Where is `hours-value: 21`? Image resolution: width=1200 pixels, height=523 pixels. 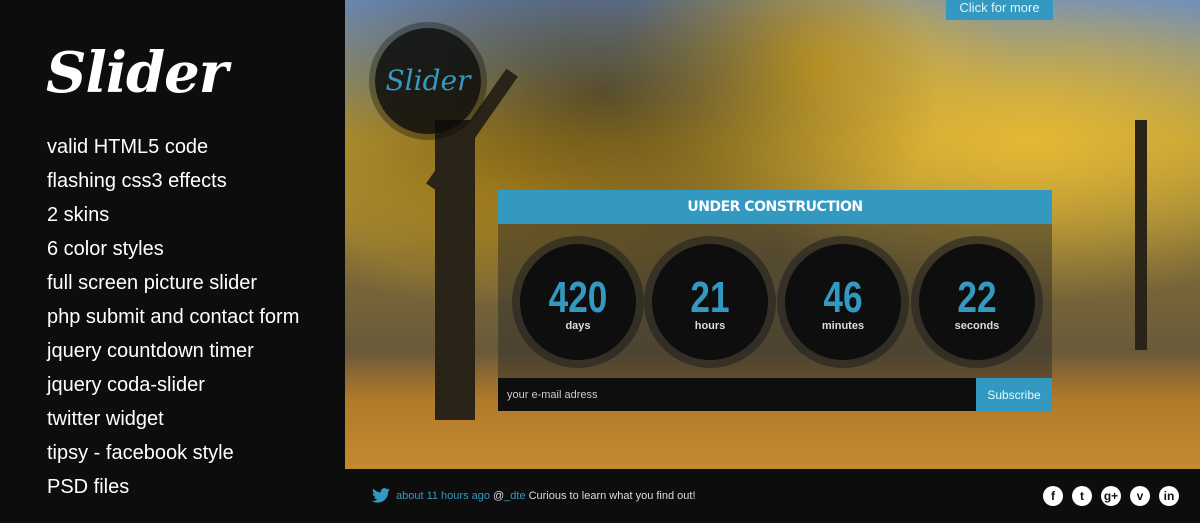
hours-value: 21 is located at coordinates (710, 297).